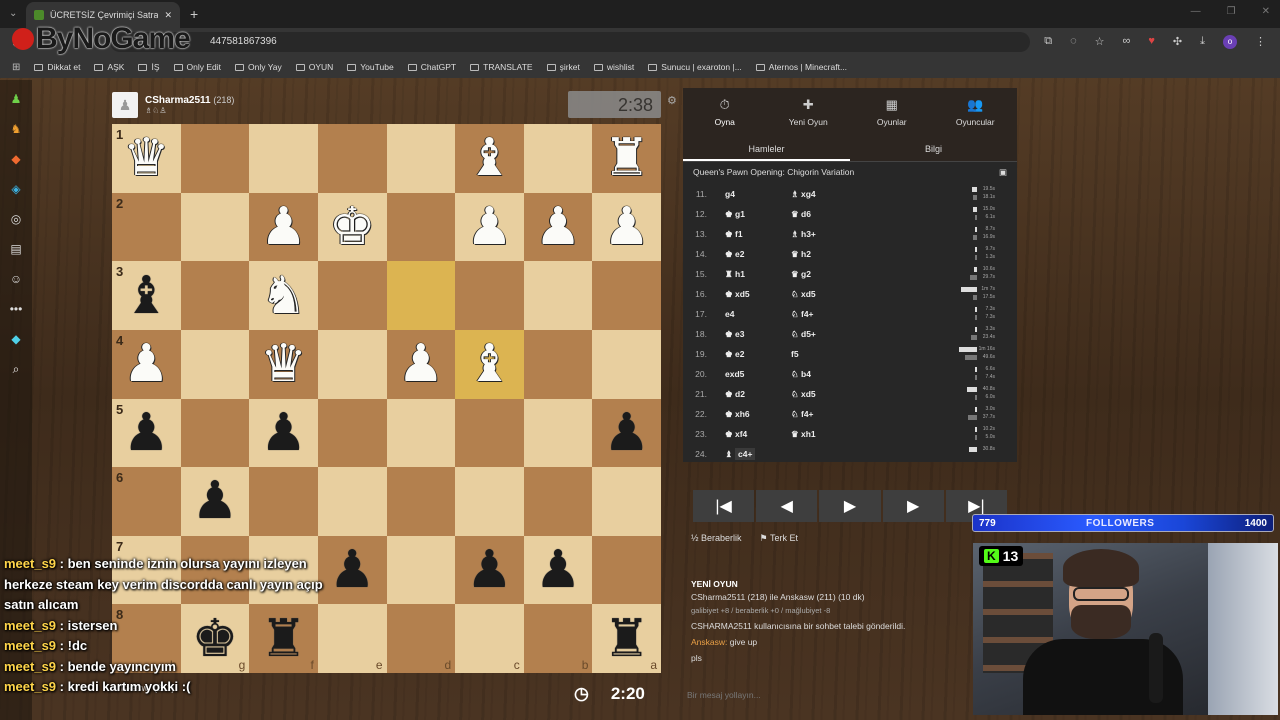  I want to click on tab-list-chevron-icon: ⌄, so click(13, 13).